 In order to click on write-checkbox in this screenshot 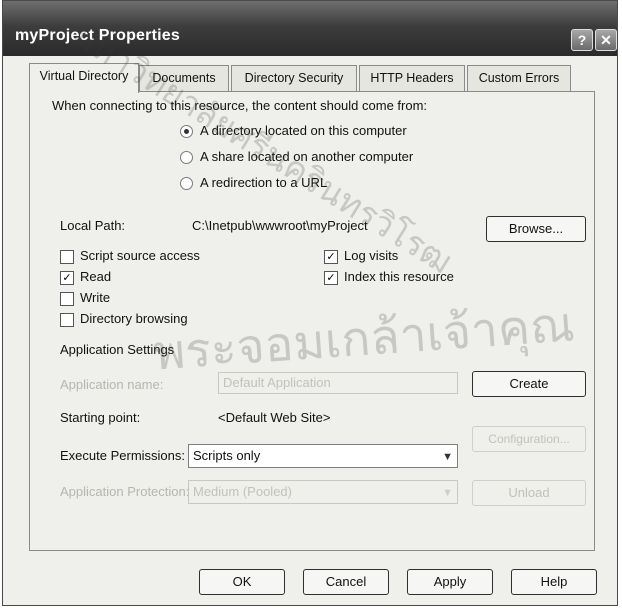, I will do `click(67, 299)`.